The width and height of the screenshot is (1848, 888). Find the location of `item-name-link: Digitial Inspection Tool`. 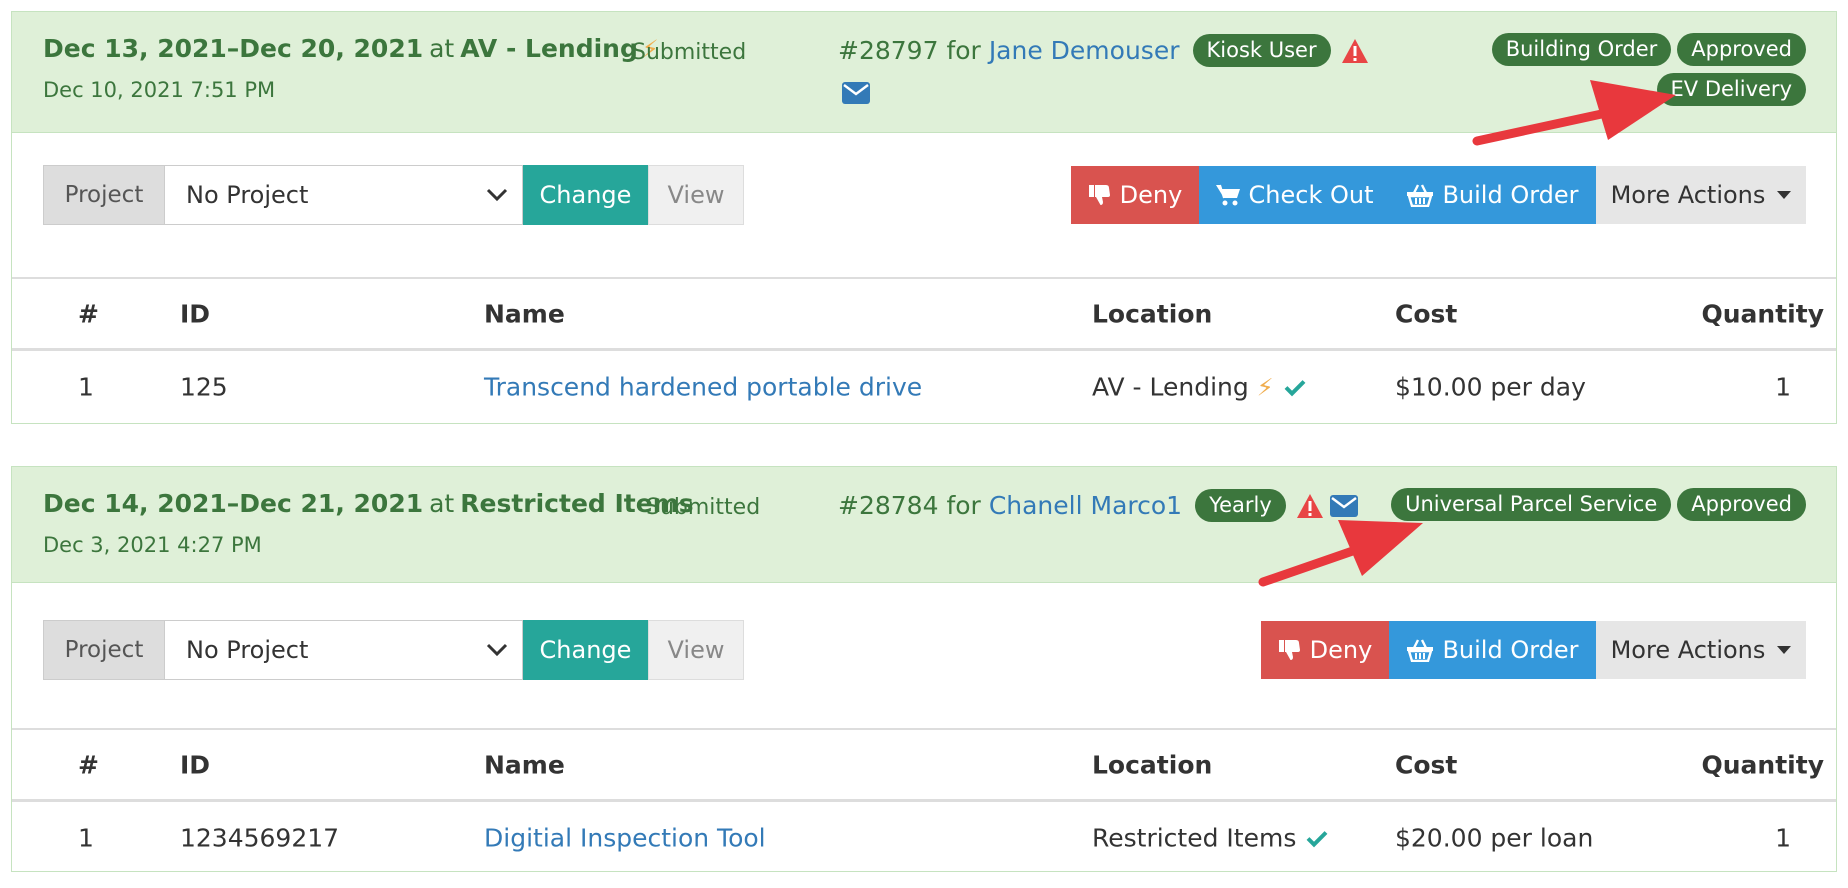

item-name-link: Digitial Inspection Tool is located at coordinates (625, 838).